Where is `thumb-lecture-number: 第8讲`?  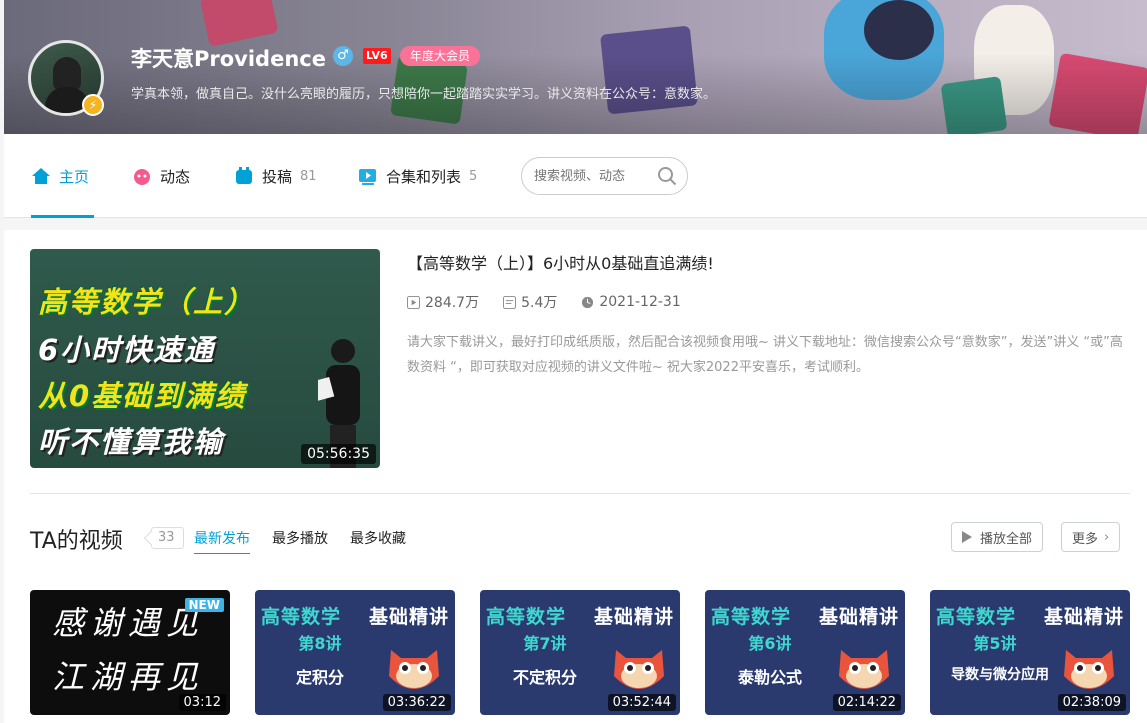
thumb-lecture-number: 第8讲 is located at coordinates (320, 643).